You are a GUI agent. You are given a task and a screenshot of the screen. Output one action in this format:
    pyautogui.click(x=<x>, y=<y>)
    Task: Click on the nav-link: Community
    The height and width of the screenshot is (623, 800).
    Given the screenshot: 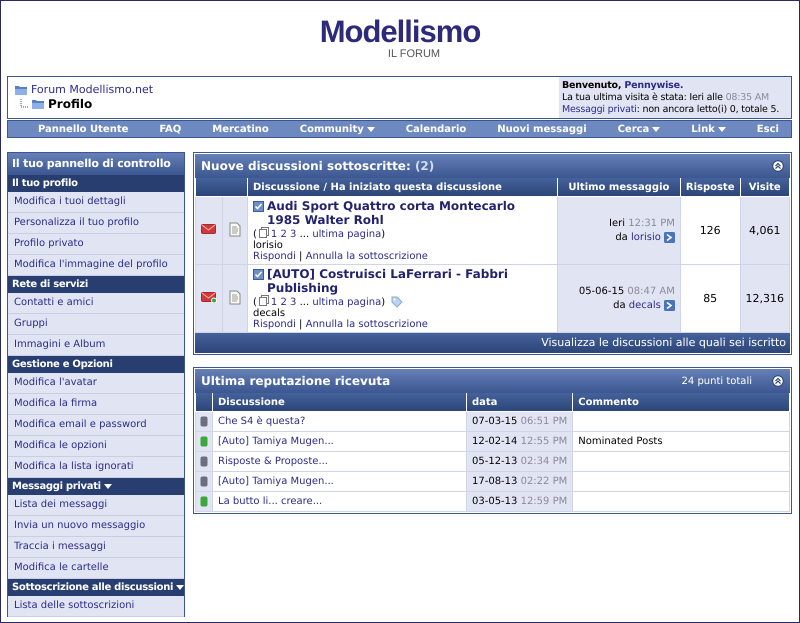 What is the action you would take?
    pyautogui.click(x=337, y=129)
    